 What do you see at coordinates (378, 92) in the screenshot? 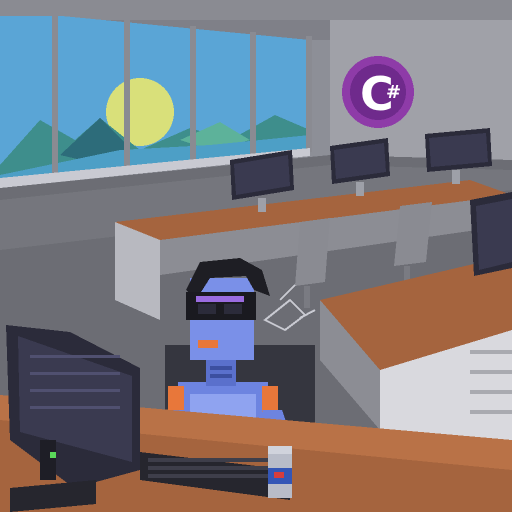
I see `csharp-logo: C #` at bounding box center [378, 92].